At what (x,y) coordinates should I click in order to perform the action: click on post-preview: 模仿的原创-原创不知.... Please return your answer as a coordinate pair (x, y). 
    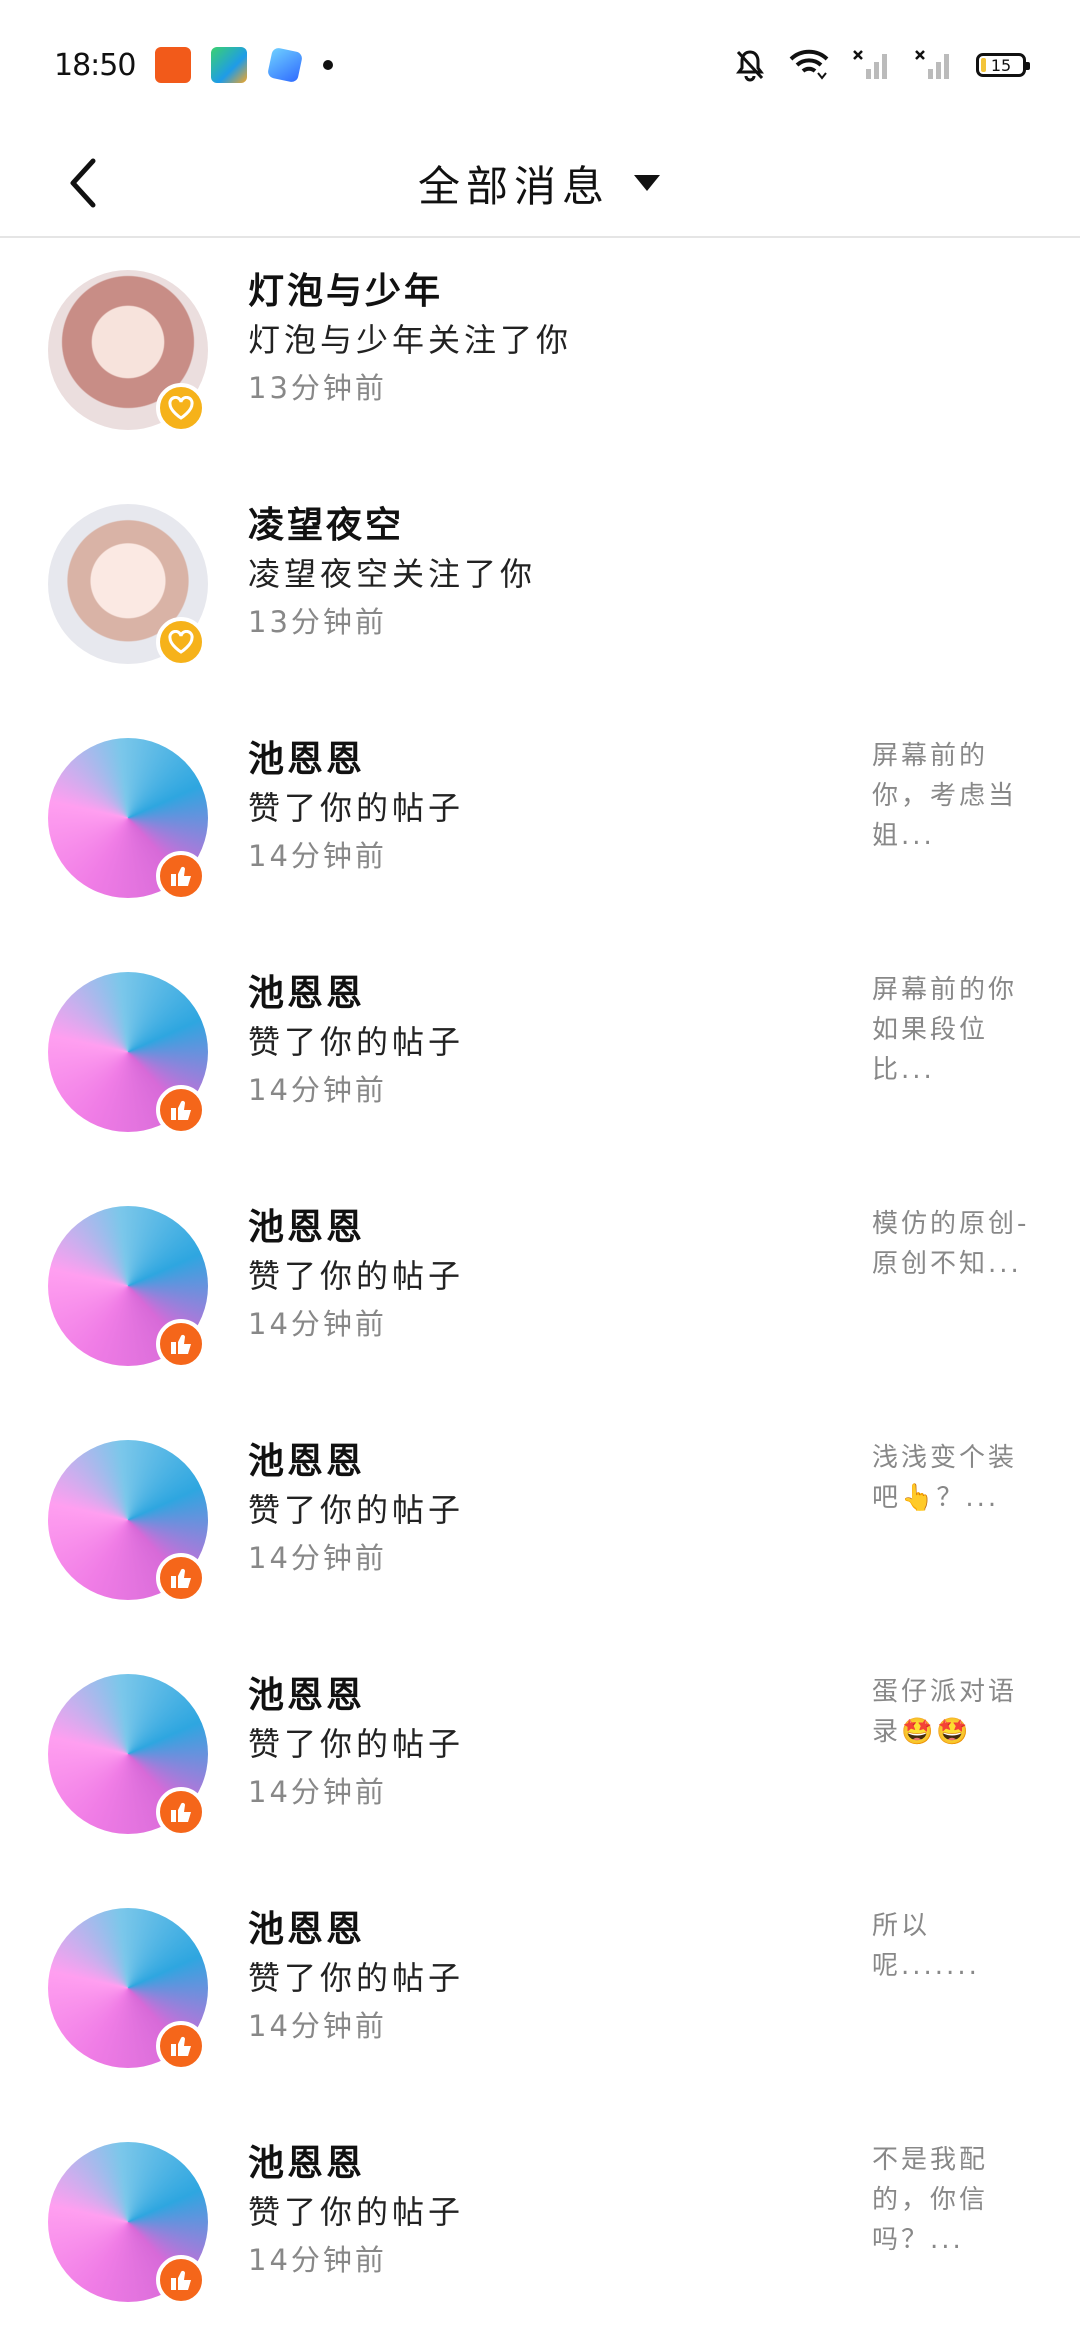
    Looking at the image, I should click on (952, 1244).